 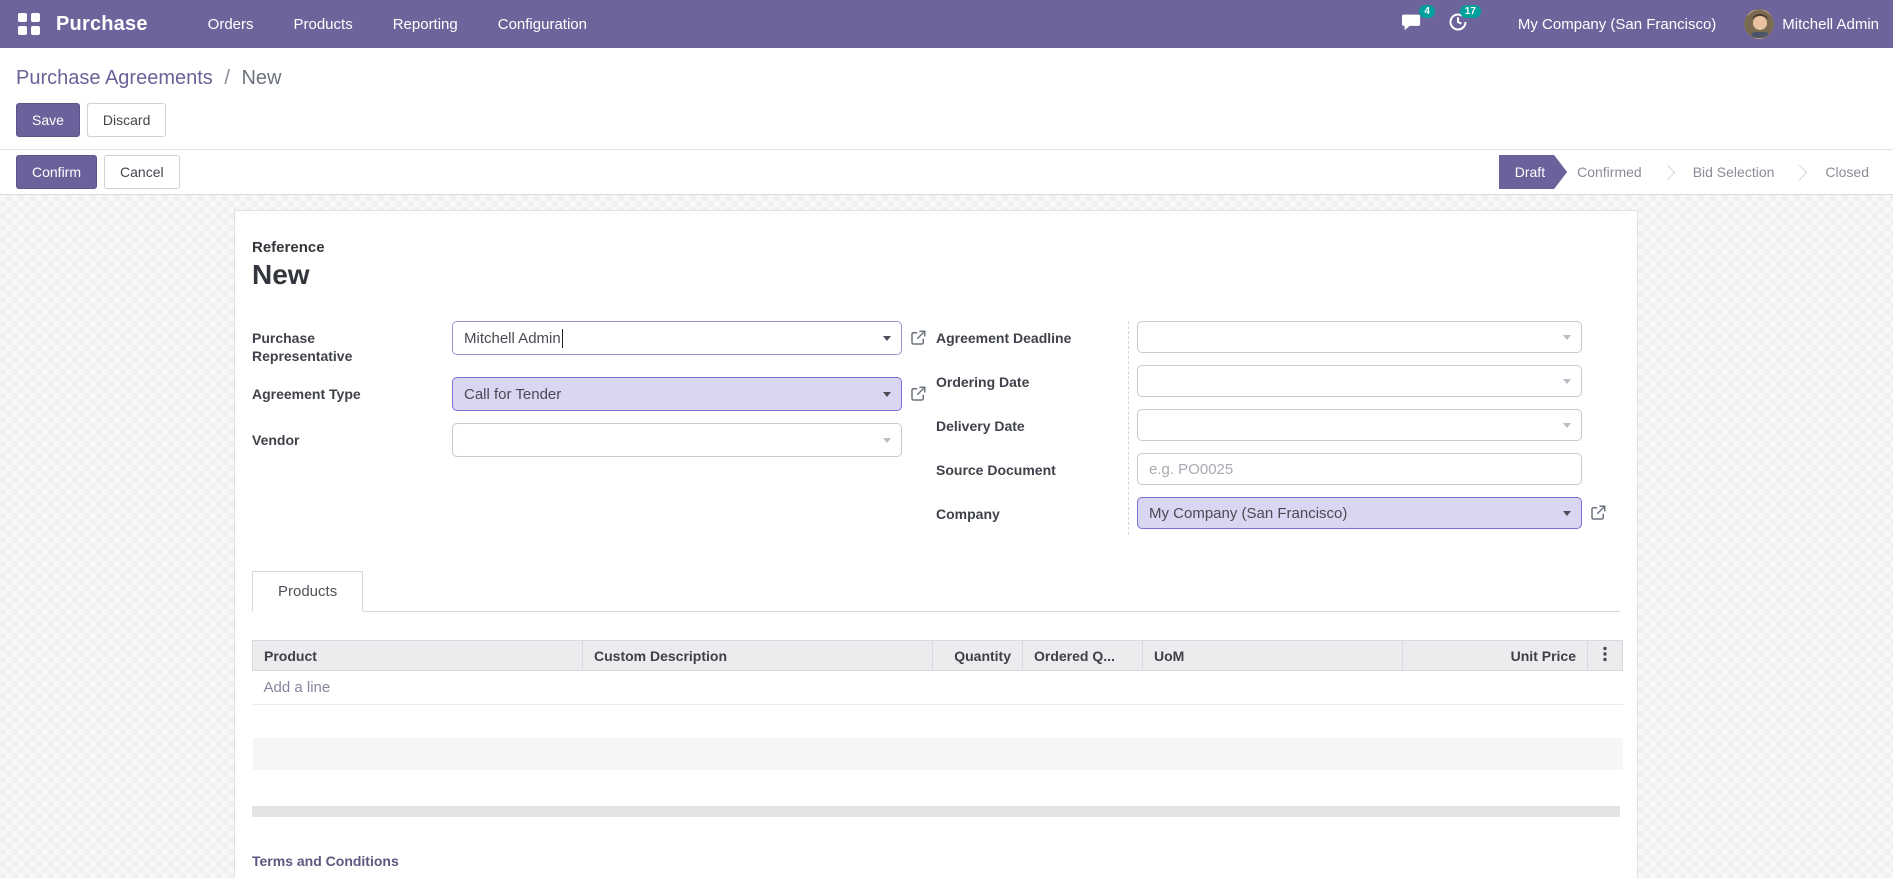 What do you see at coordinates (288, 247) in the screenshot?
I see `reference-label: Reference` at bounding box center [288, 247].